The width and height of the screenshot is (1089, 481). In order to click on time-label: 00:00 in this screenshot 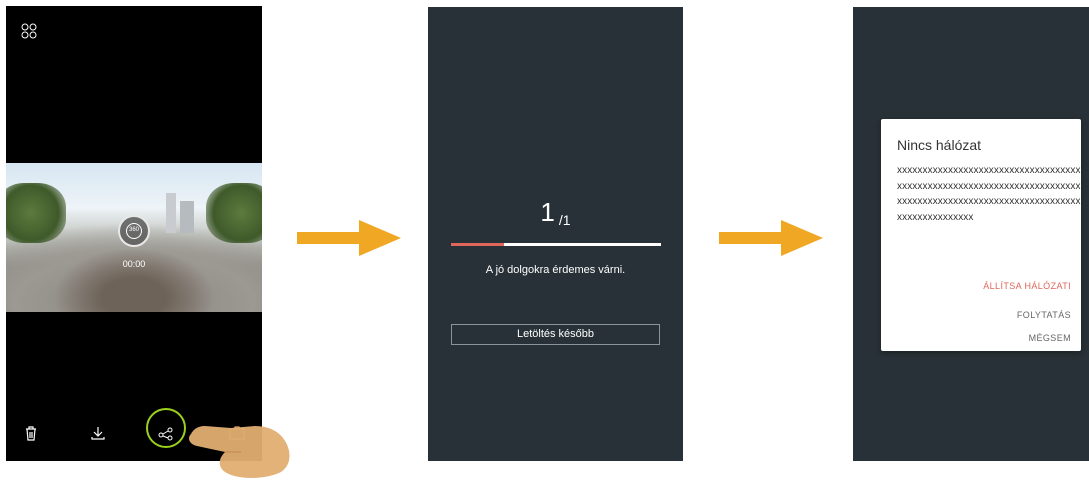, I will do `click(134, 264)`.